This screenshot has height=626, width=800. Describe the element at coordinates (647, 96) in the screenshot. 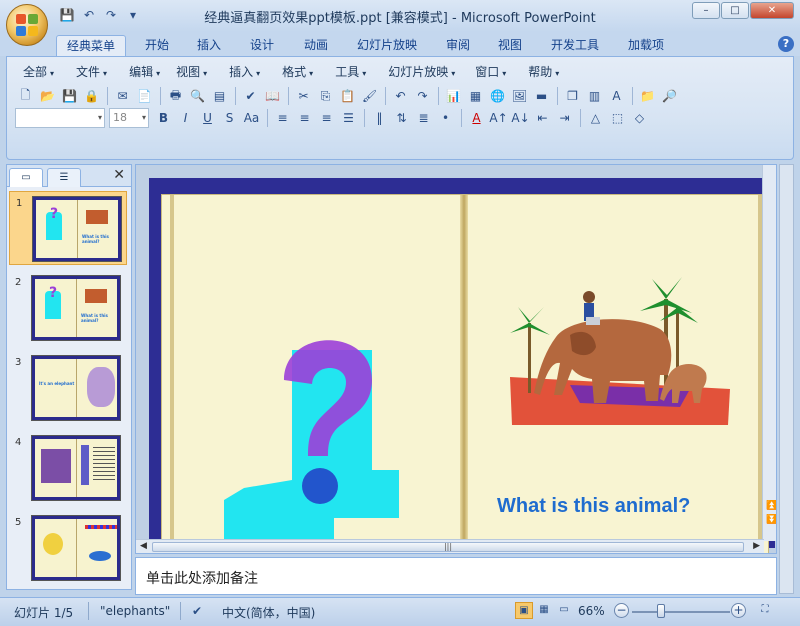

I see `folder-icon: 📁` at that location.